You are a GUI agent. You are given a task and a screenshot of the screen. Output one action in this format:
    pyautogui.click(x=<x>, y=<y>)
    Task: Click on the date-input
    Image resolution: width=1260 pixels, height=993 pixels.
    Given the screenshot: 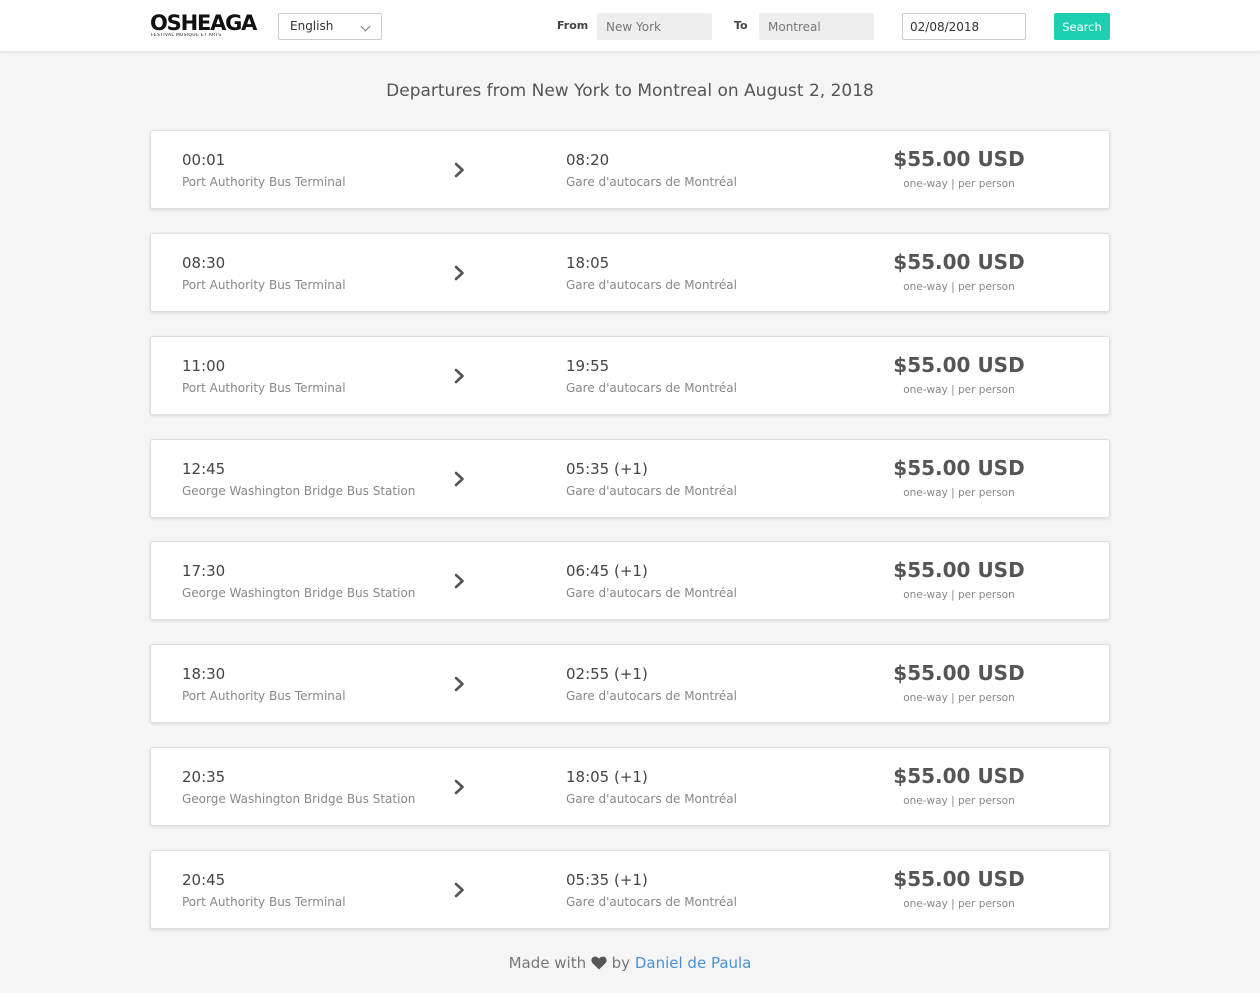 What is the action you would take?
    pyautogui.click(x=964, y=26)
    